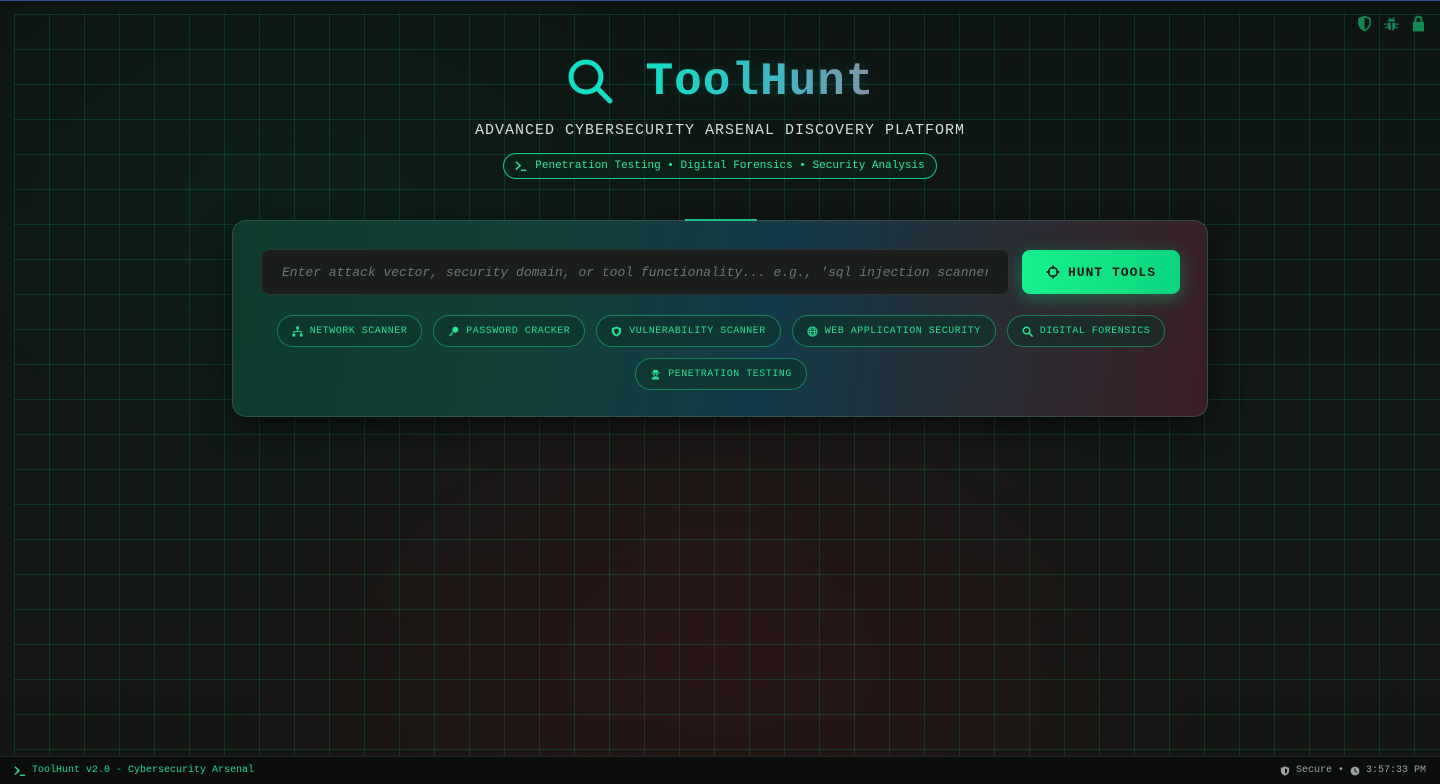  I want to click on chip-label: PASSWORD CRACKER, so click(518, 331).